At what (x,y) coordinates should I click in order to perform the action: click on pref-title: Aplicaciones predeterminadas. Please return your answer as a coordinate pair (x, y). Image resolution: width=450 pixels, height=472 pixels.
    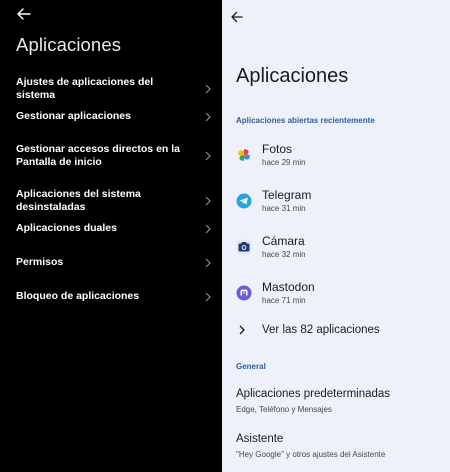
    Looking at the image, I should click on (313, 394).